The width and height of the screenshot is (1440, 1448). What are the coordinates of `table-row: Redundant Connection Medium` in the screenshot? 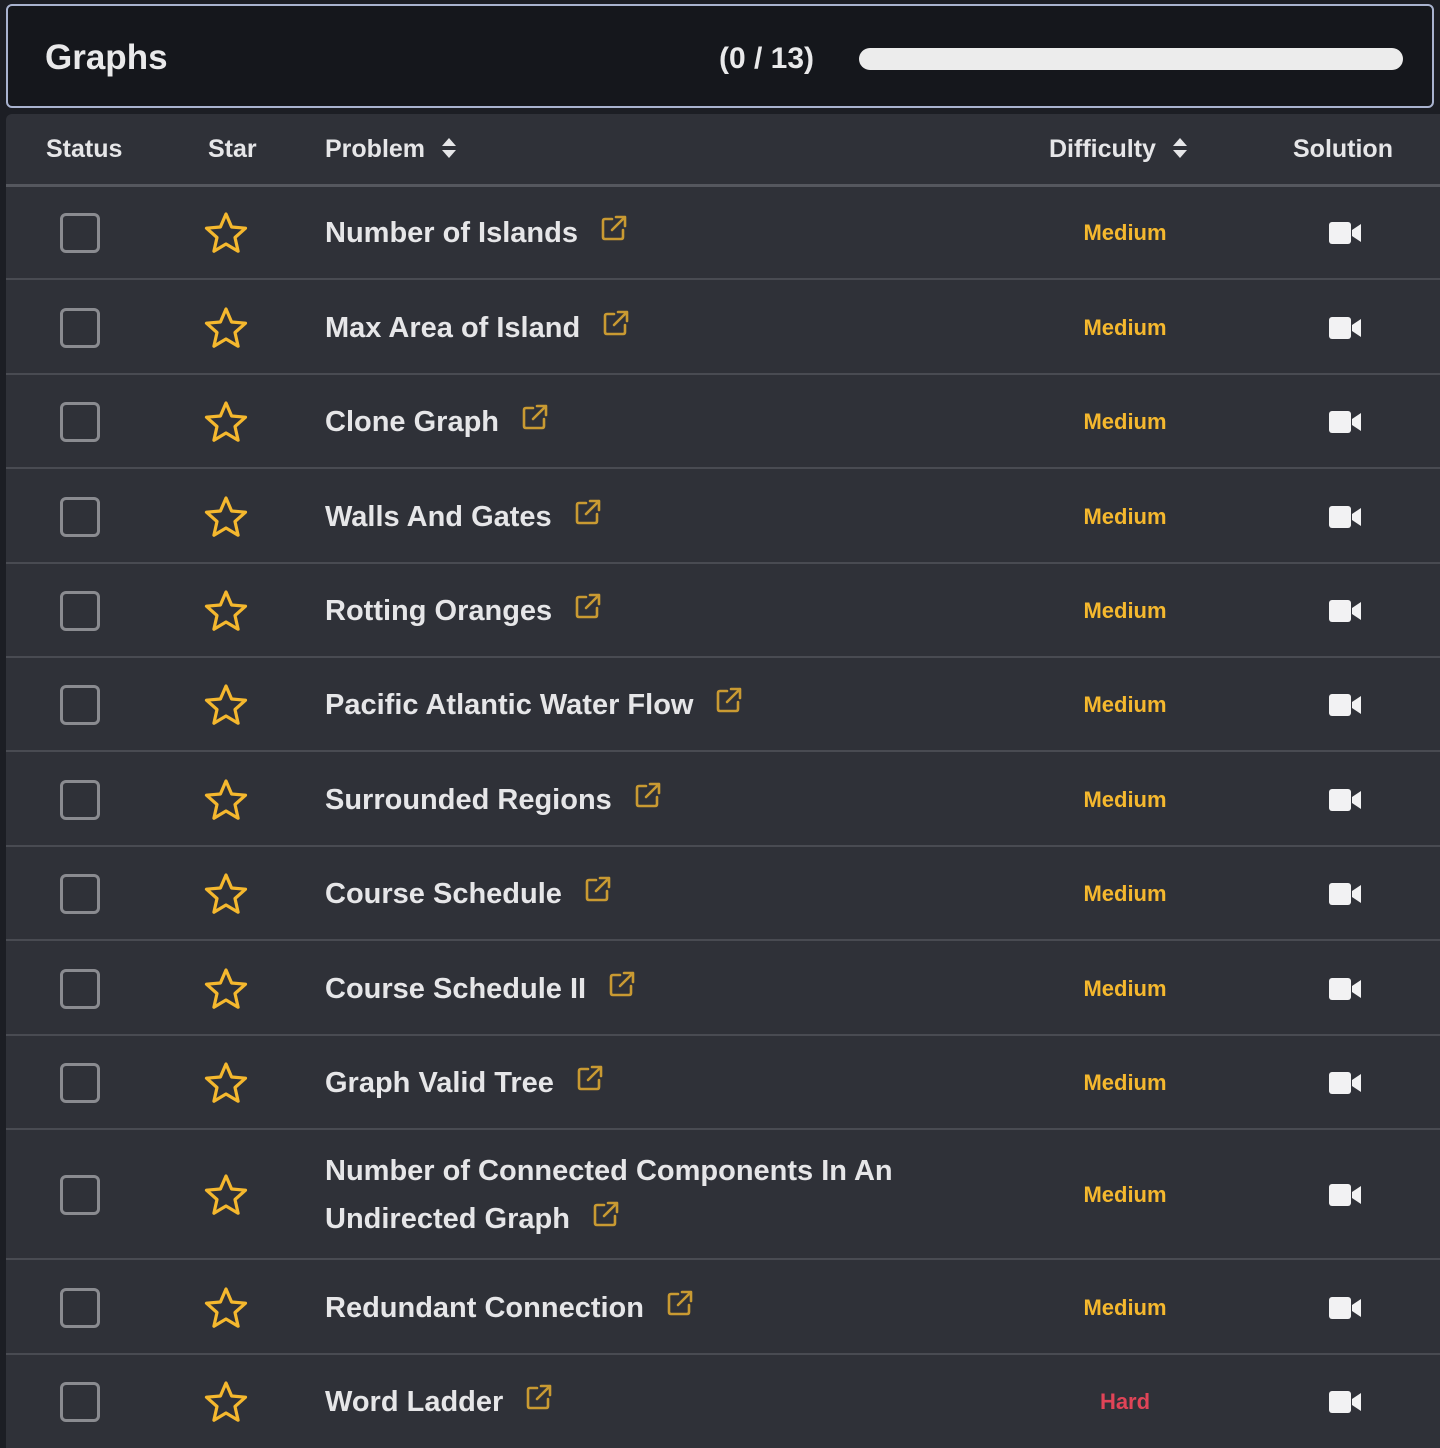 It's located at (723, 1307).